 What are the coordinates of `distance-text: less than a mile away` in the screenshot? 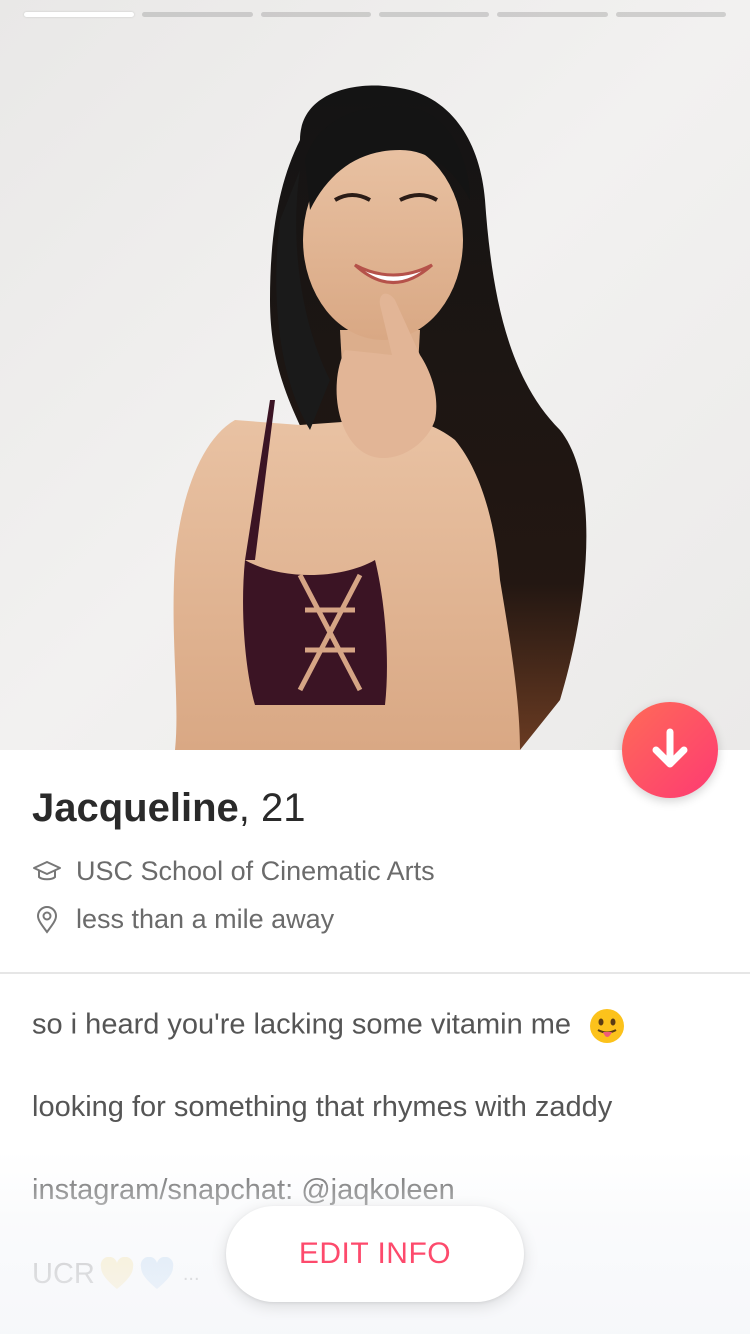 It's located at (205, 919).